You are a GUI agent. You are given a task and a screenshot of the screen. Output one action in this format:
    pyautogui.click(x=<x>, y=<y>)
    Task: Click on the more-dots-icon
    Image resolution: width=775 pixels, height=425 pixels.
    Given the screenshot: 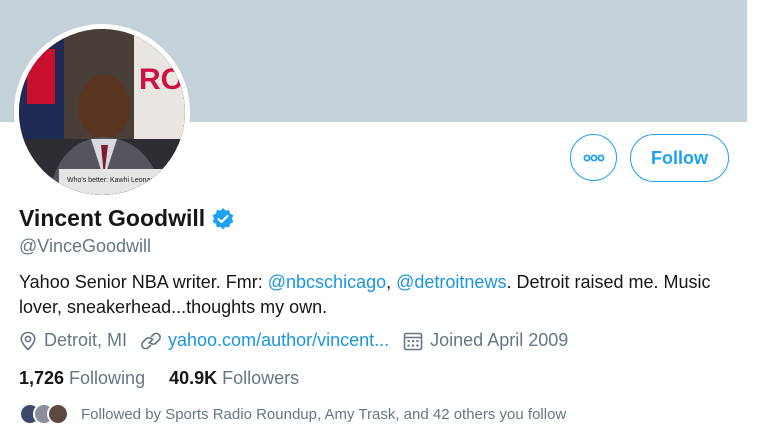 What is the action you would take?
    pyautogui.click(x=593, y=157)
    